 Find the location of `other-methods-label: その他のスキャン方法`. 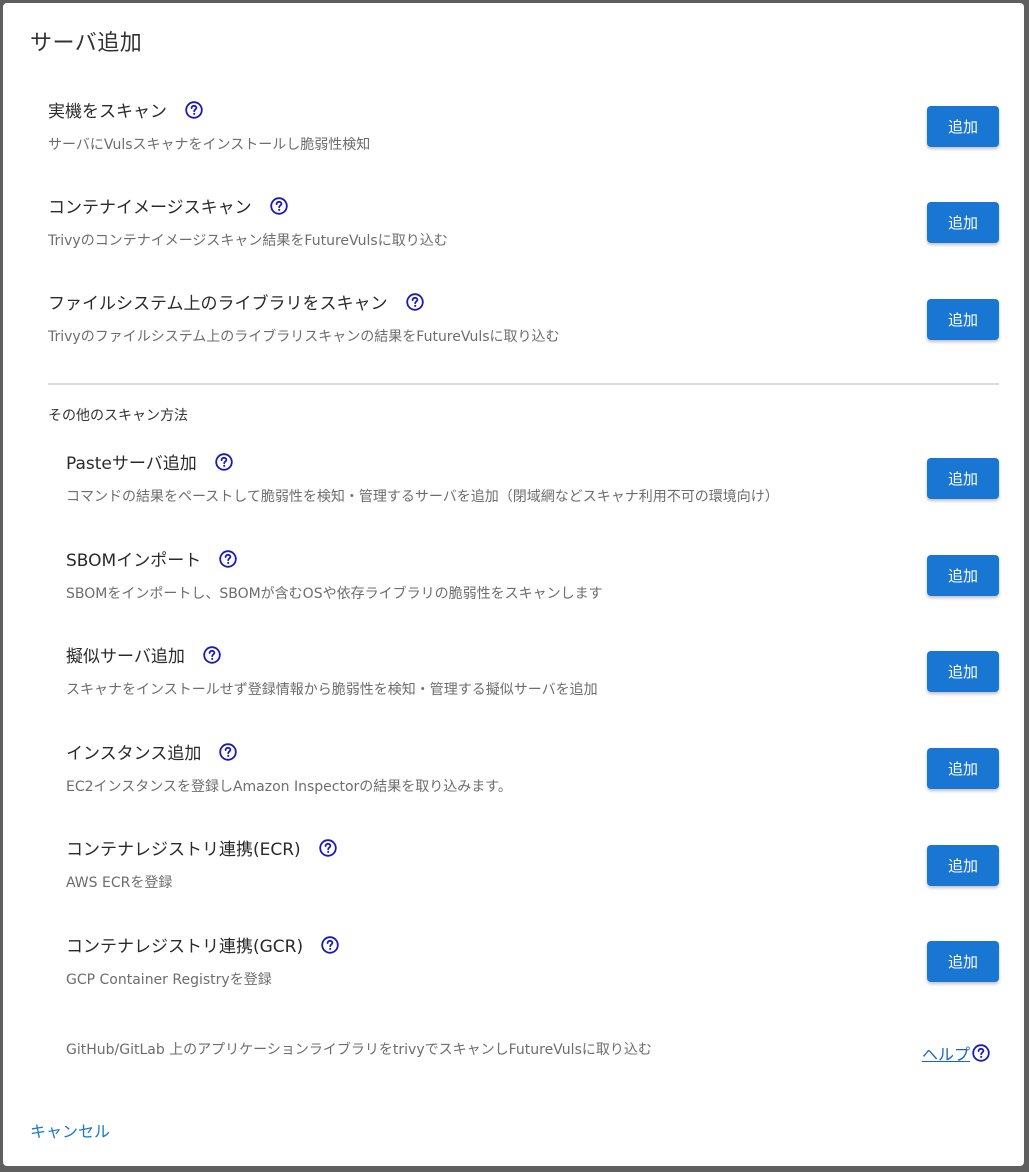

other-methods-label: その他のスキャン方法 is located at coordinates (118, 416).